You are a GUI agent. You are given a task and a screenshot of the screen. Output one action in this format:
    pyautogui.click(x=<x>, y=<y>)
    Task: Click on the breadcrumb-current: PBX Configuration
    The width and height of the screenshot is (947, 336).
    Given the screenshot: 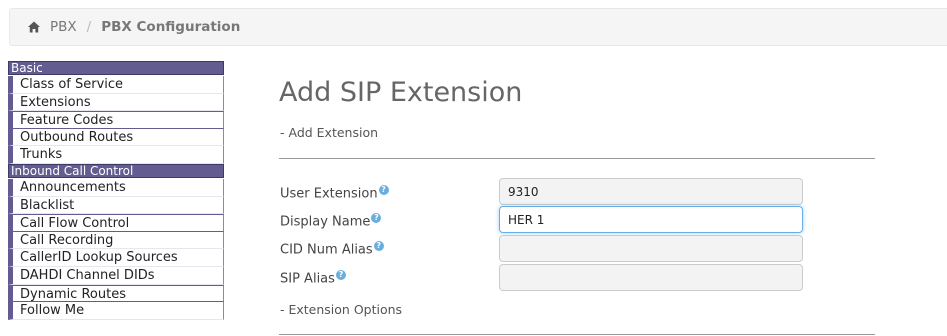 What is the action you would take?
    pyautogui.click(x=171, y=27)
    